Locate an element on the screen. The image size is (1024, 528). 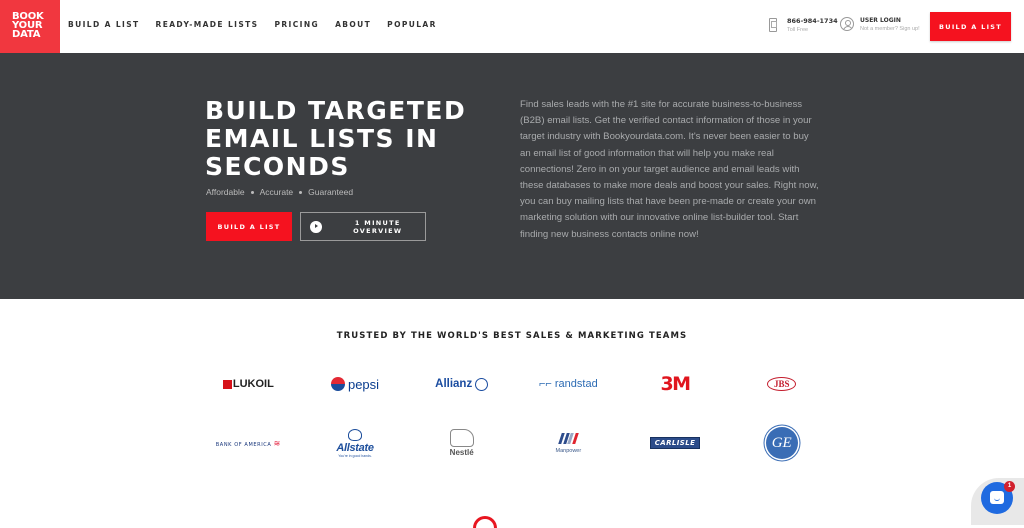
jbs-logo: JBS is located at coordinates (781, 384).